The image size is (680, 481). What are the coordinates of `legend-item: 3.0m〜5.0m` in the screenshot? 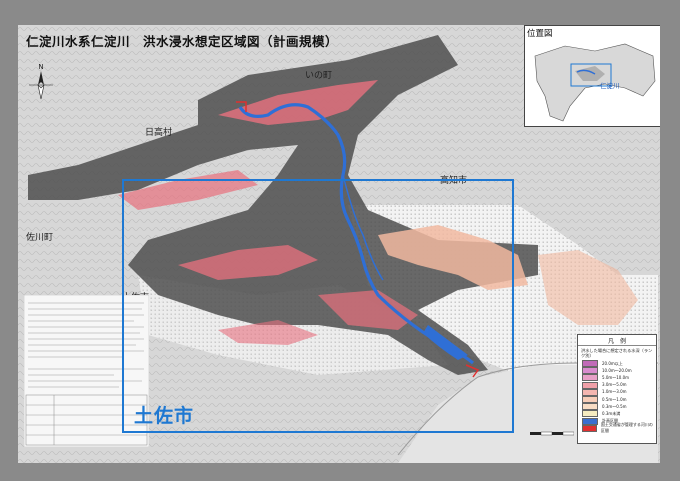 It's located at (617, 385).